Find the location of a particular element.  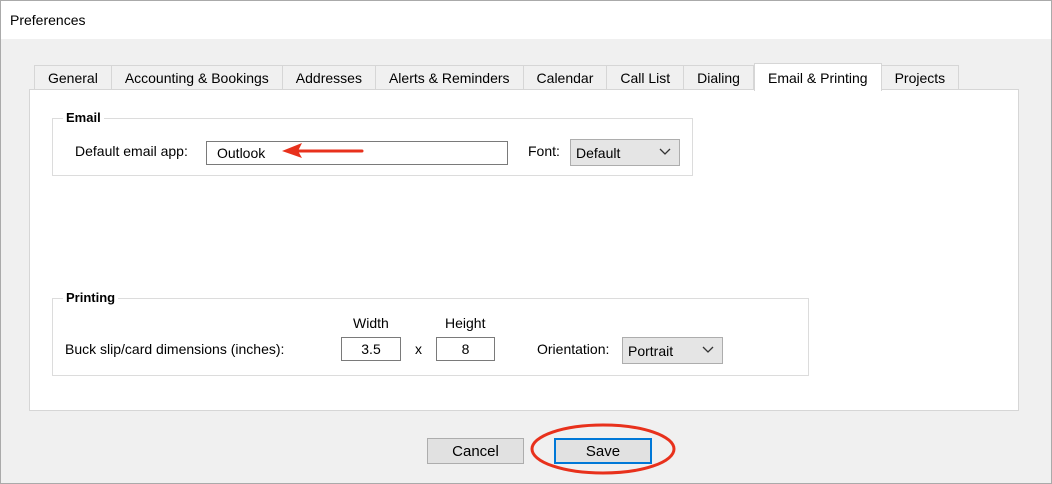

height-field: 8 is located at coordinates (465, 349).